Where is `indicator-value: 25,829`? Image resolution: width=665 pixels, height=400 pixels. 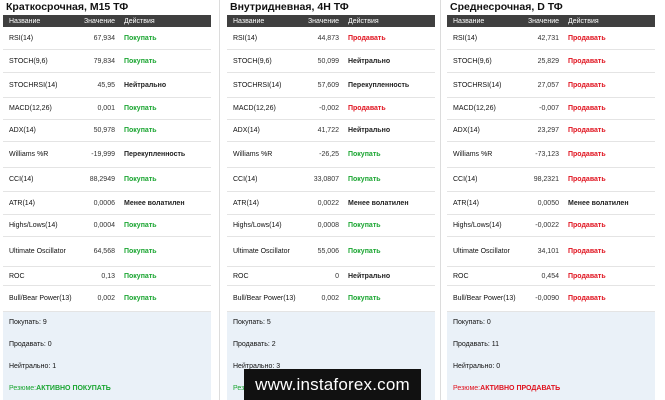 indicator-value: 25,829 is located at coordinates (548, 61).